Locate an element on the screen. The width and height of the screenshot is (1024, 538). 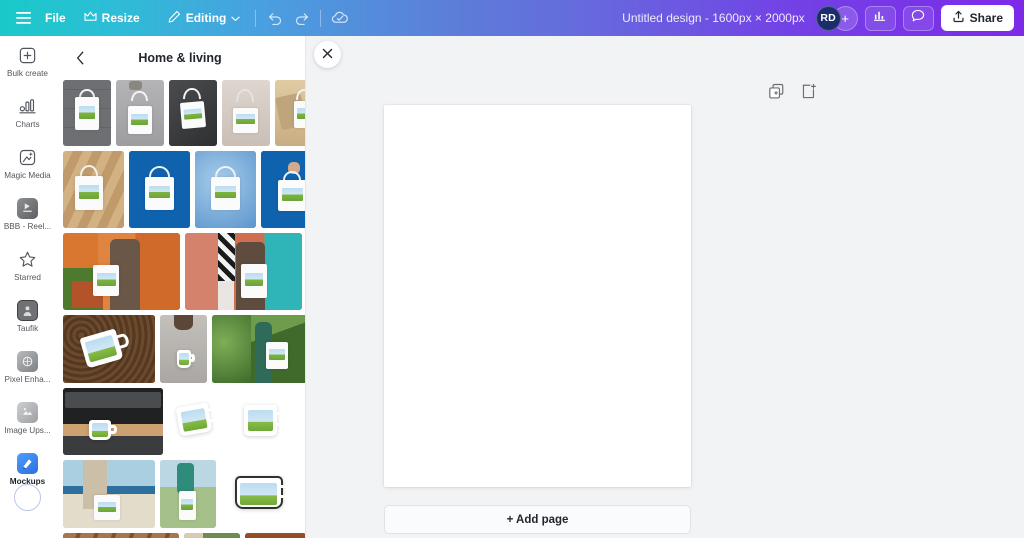
image-upscaler-icon is located at coordinates (28, 413).